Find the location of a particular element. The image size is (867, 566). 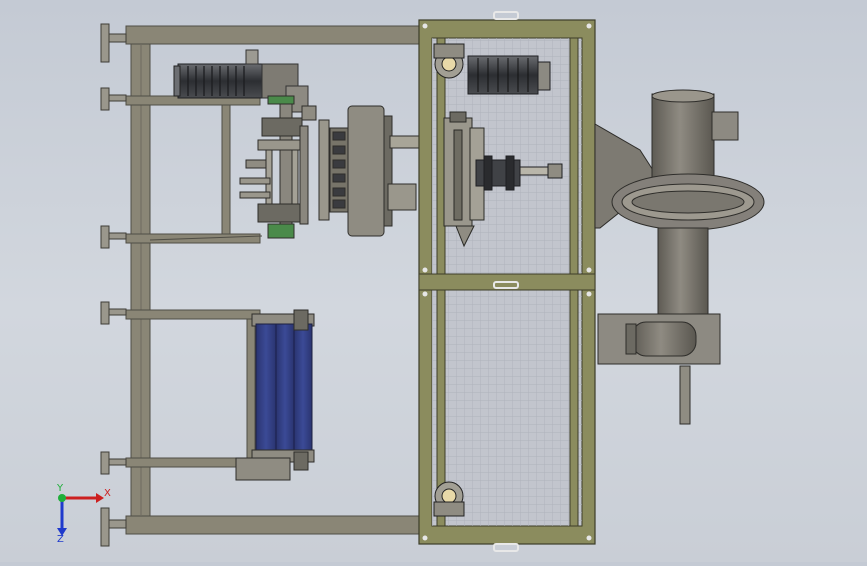

guard-handle-top is located at coordinates (506, 15).